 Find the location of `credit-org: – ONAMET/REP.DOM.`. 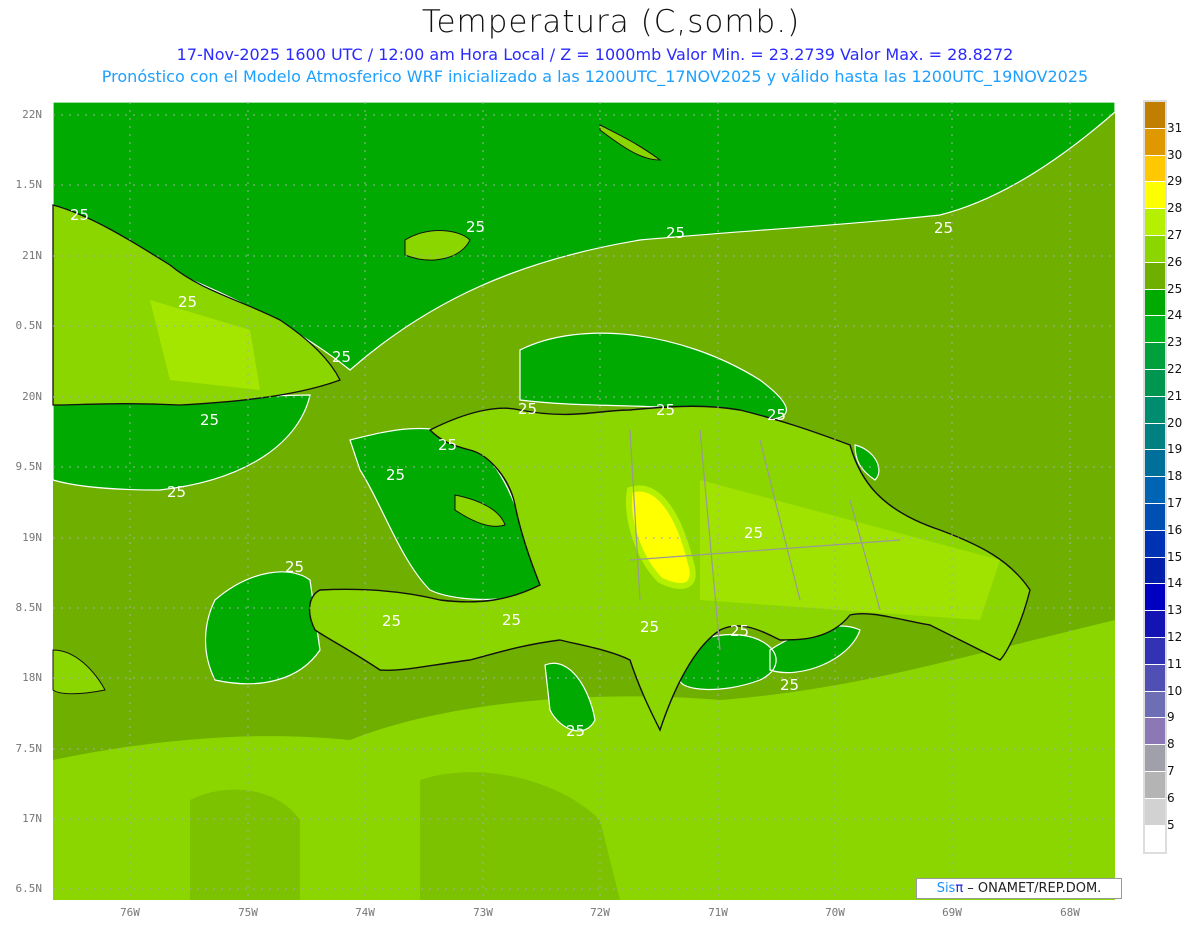

credit-org: – ONAMET/REP.DOM. is located at coordinates (1032, 888).